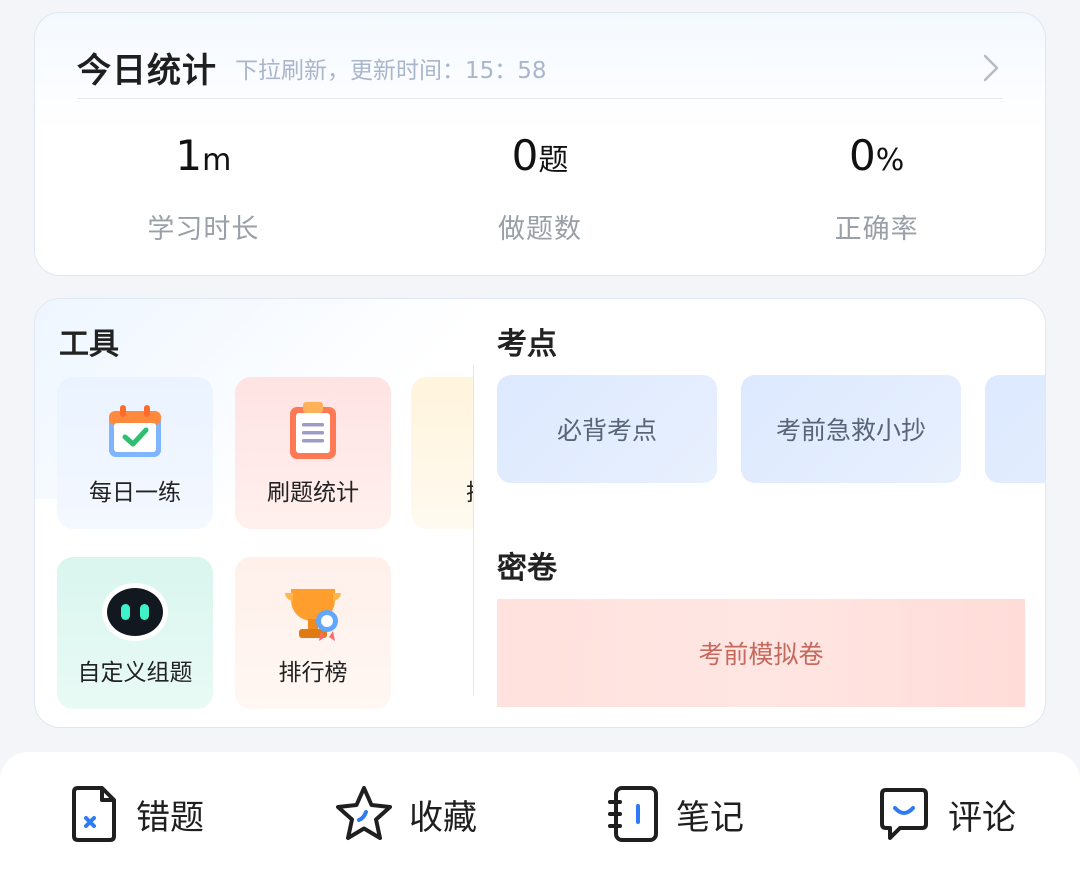 The width and height of the screenshot is (1080, 876). What do you see at coordinates (443, 817) in the screenshot?
I see `bar-label: 收藏` at bounding box center [443, 817].